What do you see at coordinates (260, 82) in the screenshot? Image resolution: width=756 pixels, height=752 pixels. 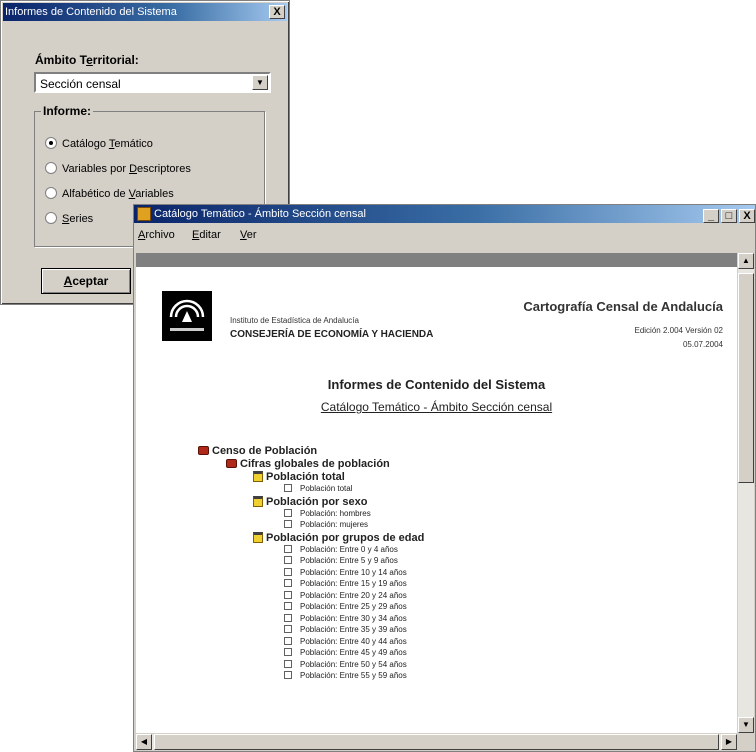 I see `chevron-down-icon: ▼` at bounding box center [260, 82].